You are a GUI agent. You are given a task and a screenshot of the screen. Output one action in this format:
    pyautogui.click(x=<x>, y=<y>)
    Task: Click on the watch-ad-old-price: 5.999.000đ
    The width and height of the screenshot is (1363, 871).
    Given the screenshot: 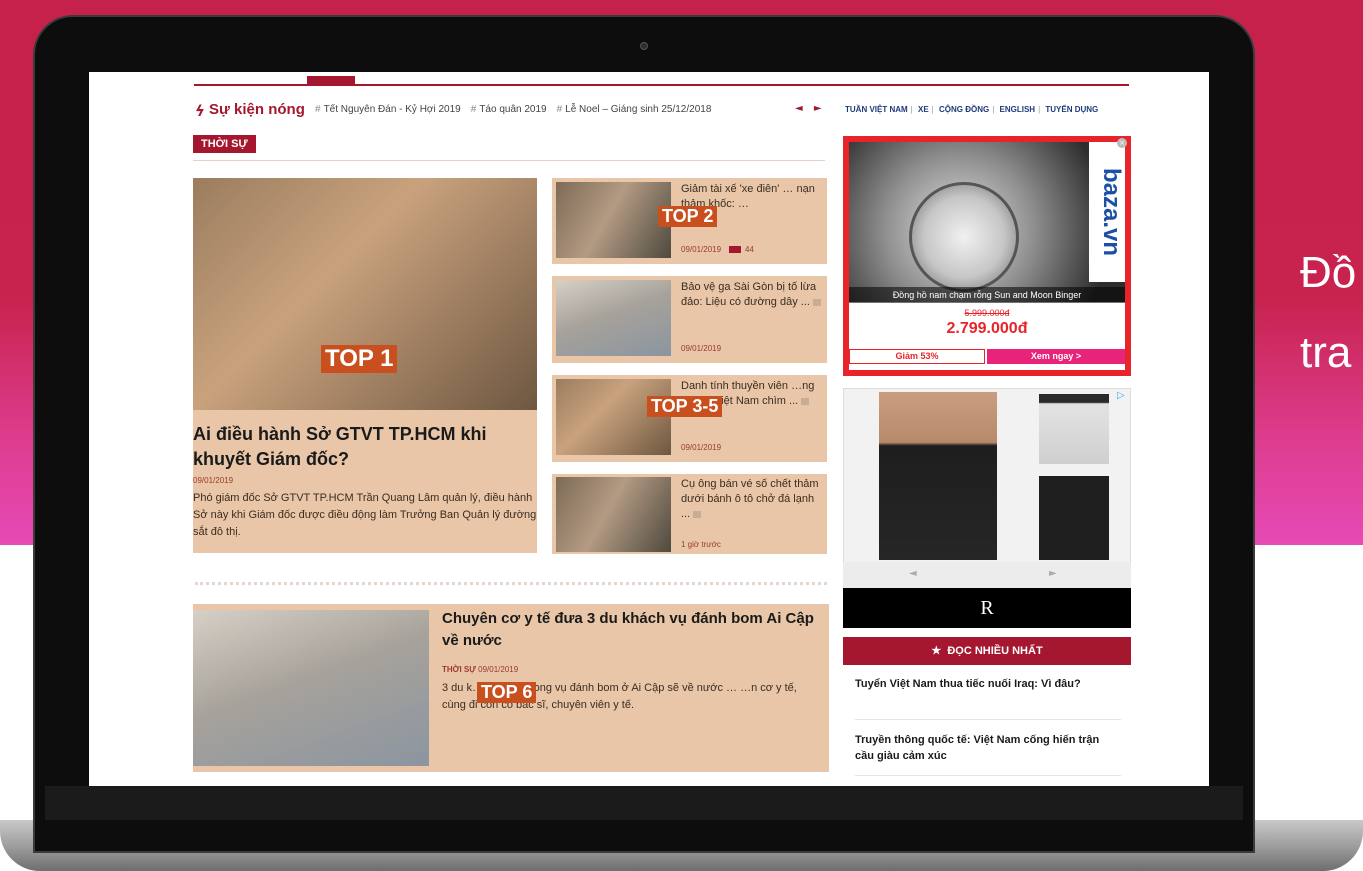 What is the action you would take?
    pyautogui.click(x=987, y=313)
    